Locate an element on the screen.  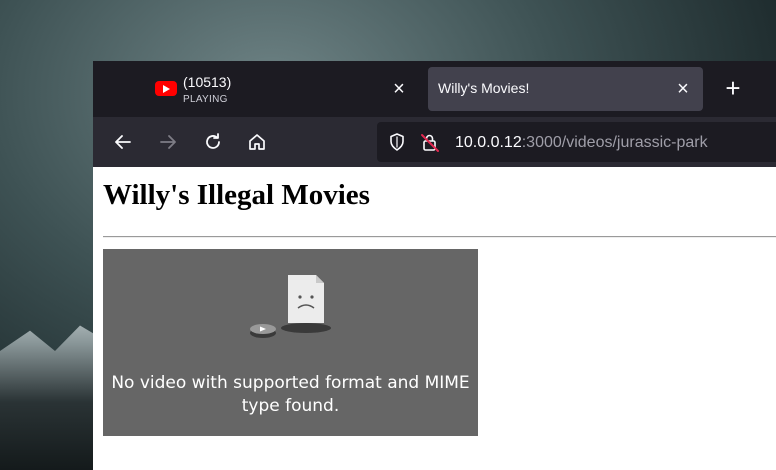
reload-button is located at coordinates (213, 142).